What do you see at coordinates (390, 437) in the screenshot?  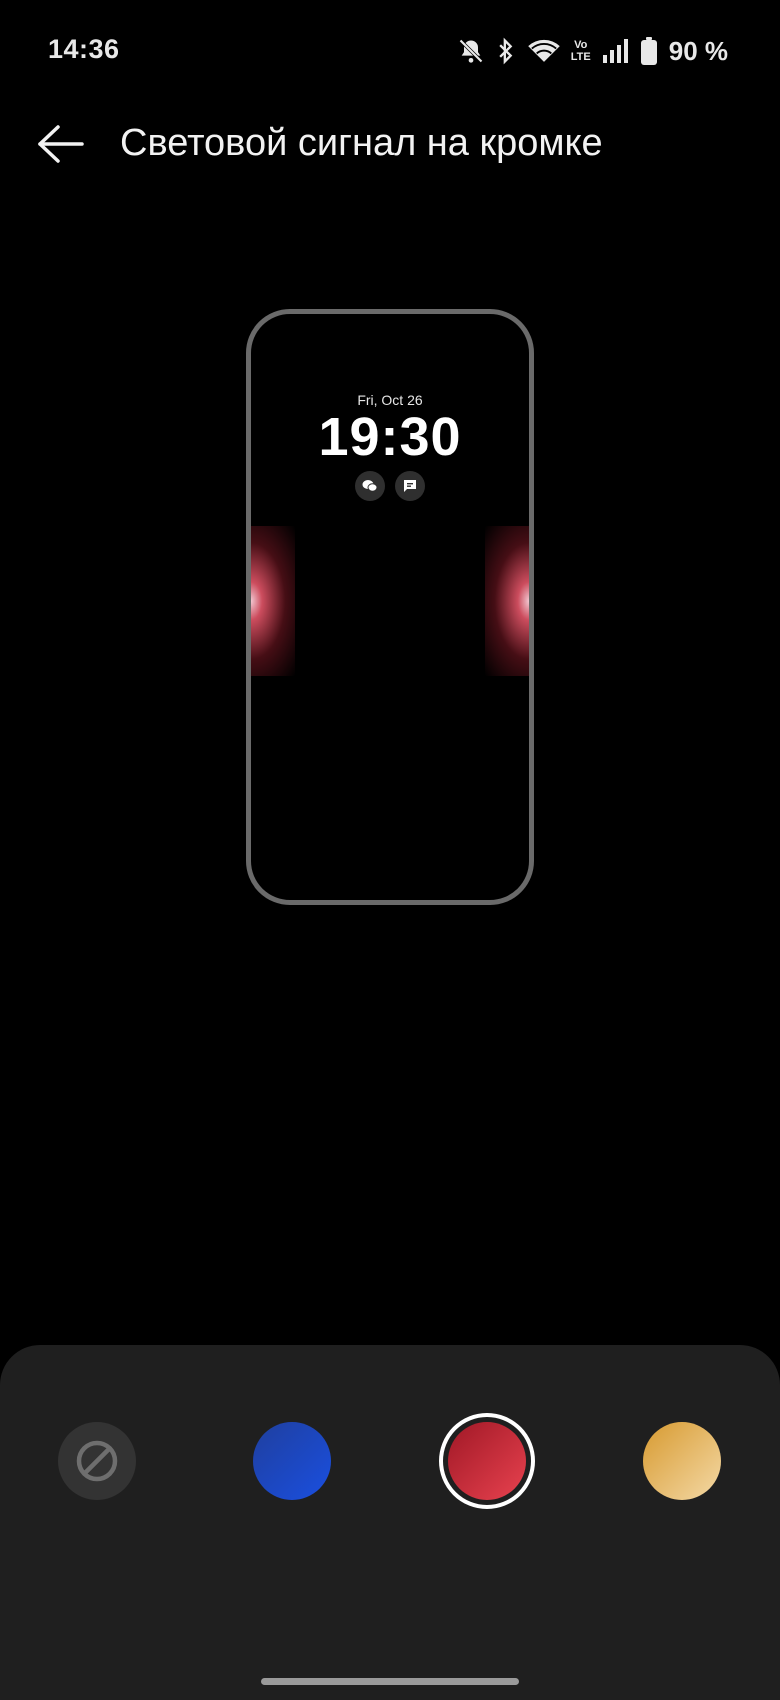 I see `preview-clock: 19:30` at bounding box center [390, 437].